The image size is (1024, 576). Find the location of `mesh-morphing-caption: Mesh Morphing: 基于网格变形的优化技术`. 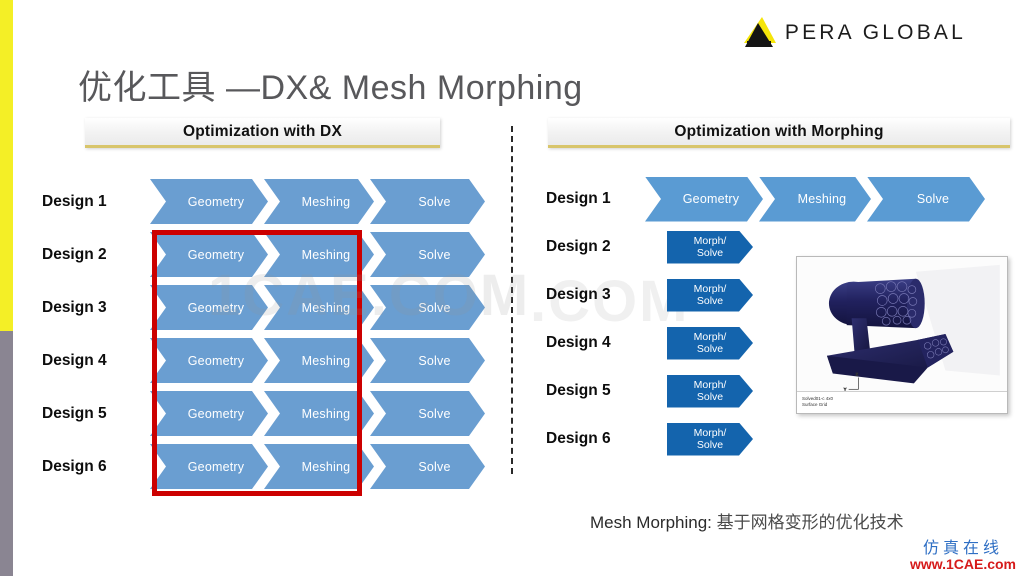

mesh-morphing-caption: Mesh Morphing: 基于网格变形的优化技术 is located at coordinates (747, 520).